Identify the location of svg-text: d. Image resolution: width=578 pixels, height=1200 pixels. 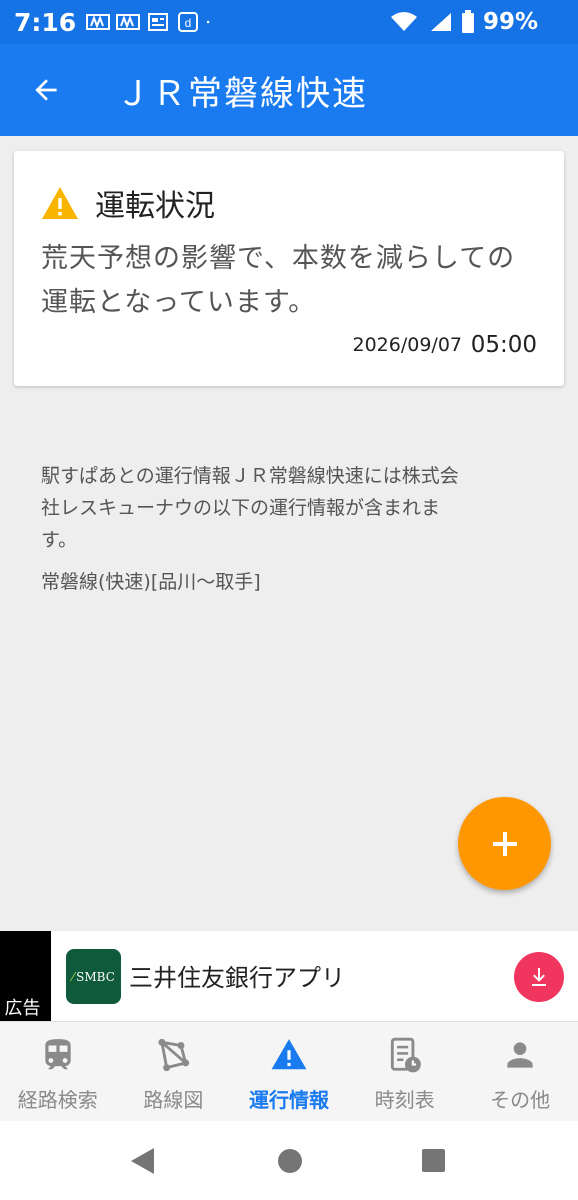
(188, 23).